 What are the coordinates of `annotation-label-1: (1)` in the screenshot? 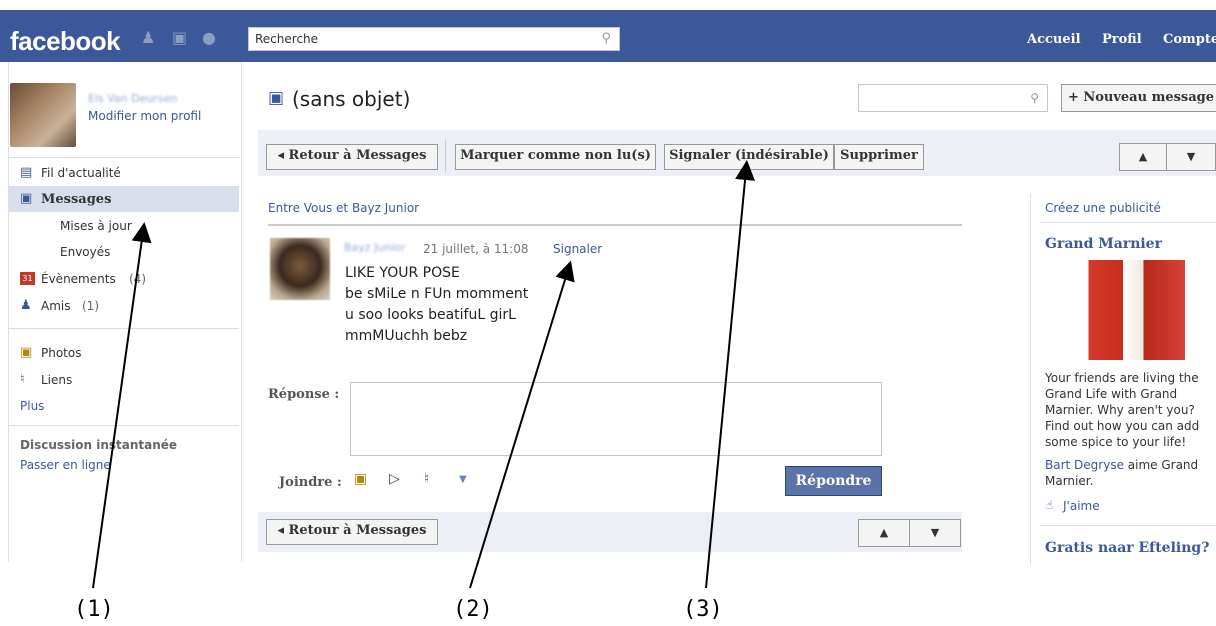 It's located at (94, 609).